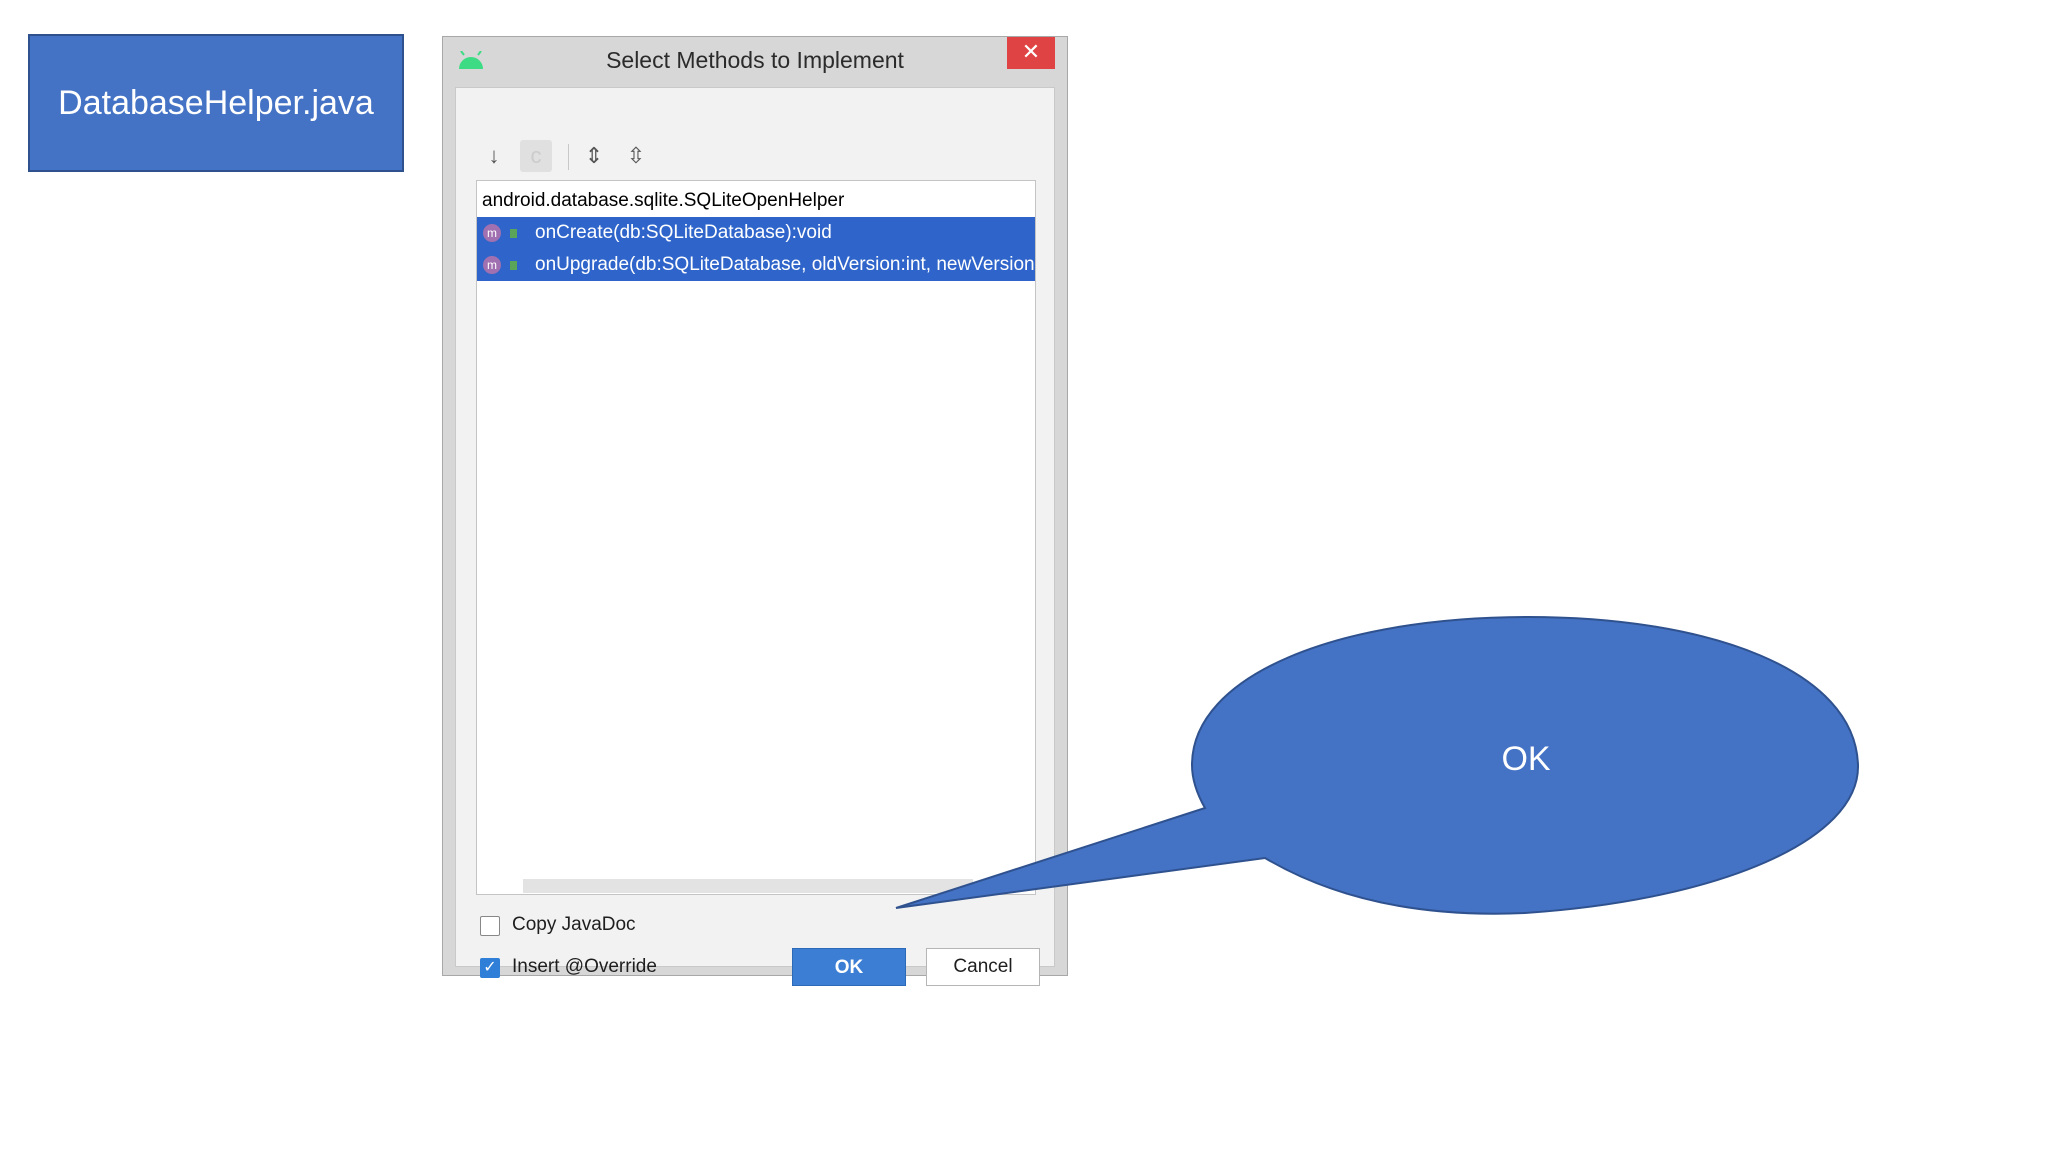  What do you see at coordinates (1377, 765) in the screenshot?
I see `callout-bubble` at bounding box center [1377, 765].